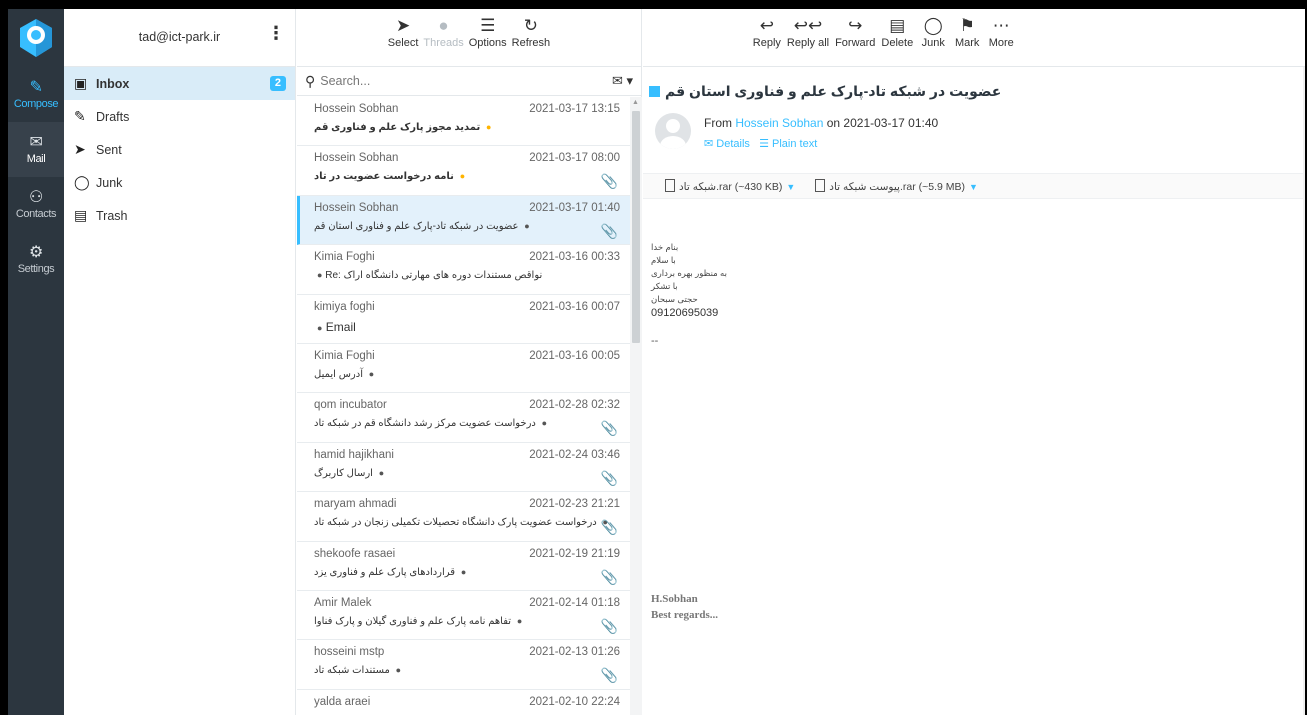 This screenshot has width=1307, height=715. What do you see at coordinates (897, 40) in the screenshot?
I see `delete-button: ▤ Delete` at bounding box center [897, 40].